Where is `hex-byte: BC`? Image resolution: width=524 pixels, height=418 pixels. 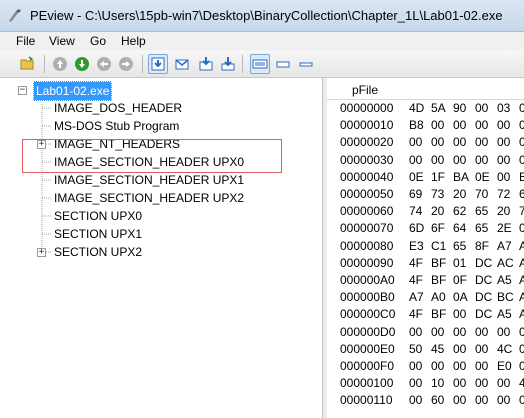 hex-byte: BC is located at coordinates (505, 297).